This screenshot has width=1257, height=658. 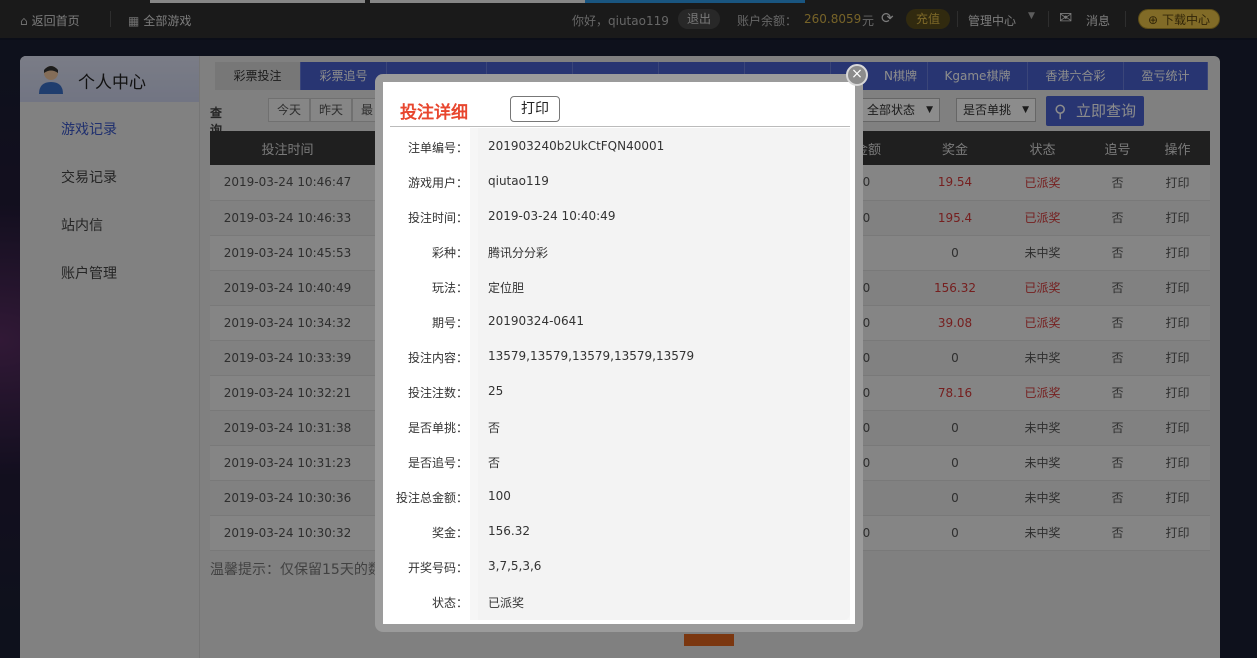 I want to click on detail-value: 定位胆, so click(x=506, y=288).